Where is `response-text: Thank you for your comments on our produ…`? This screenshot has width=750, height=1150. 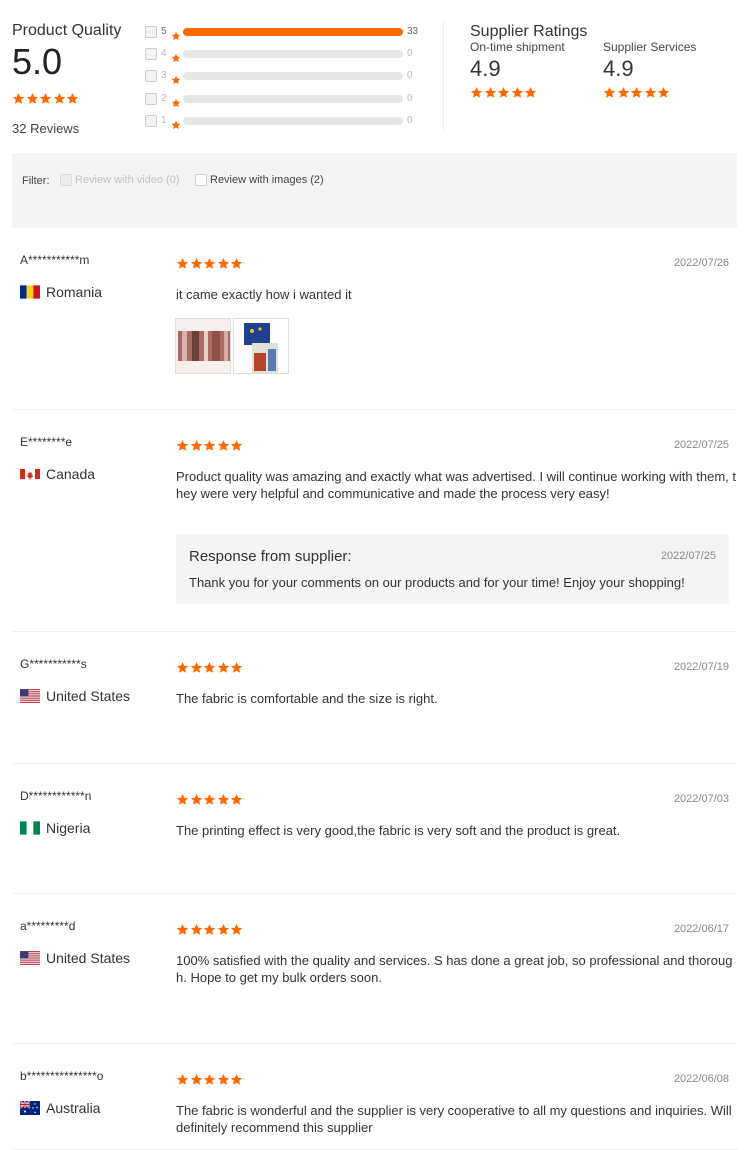
response-text: Thank you for your comments on our produ… is located at coordinates (437, 582).